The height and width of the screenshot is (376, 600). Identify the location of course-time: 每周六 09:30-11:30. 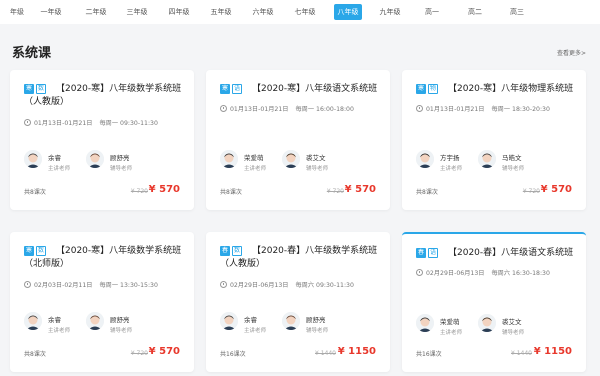
(324, 285).